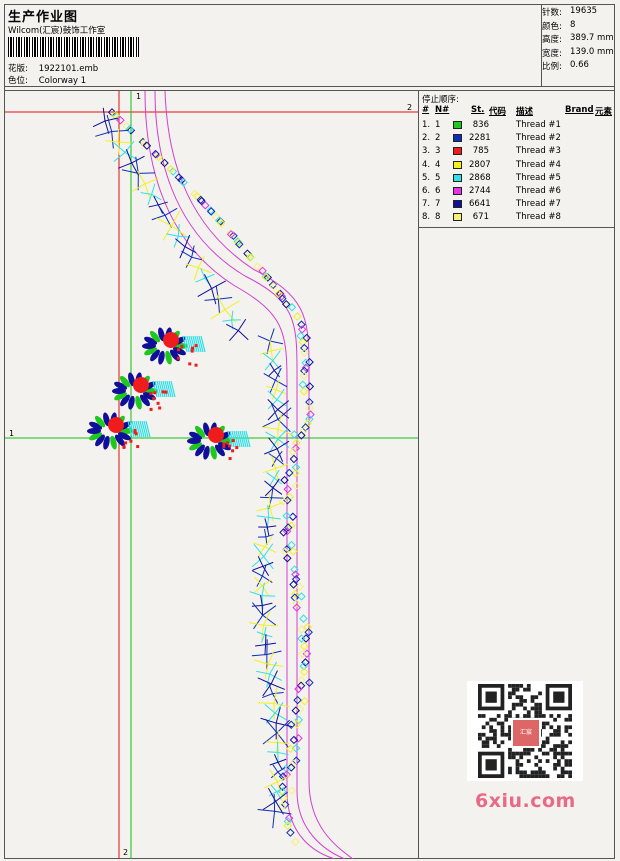 This screenshot has height=861, width=620. What do you see at coordinates (538, 204) in the screenshot?
I see `thread-description: Thread #7` at bounding box center [538, 204].